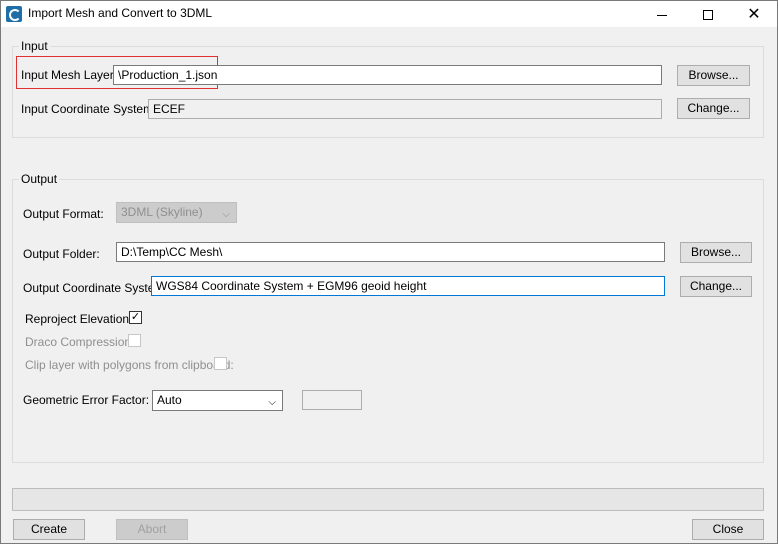 Image resolution: width=778 pixels, height=544 pixels. What do you see at coordinates (80, 342) in the screenshot?
I see `draco-compression-label: Draco Compression:` at bounding box center [80, 342].